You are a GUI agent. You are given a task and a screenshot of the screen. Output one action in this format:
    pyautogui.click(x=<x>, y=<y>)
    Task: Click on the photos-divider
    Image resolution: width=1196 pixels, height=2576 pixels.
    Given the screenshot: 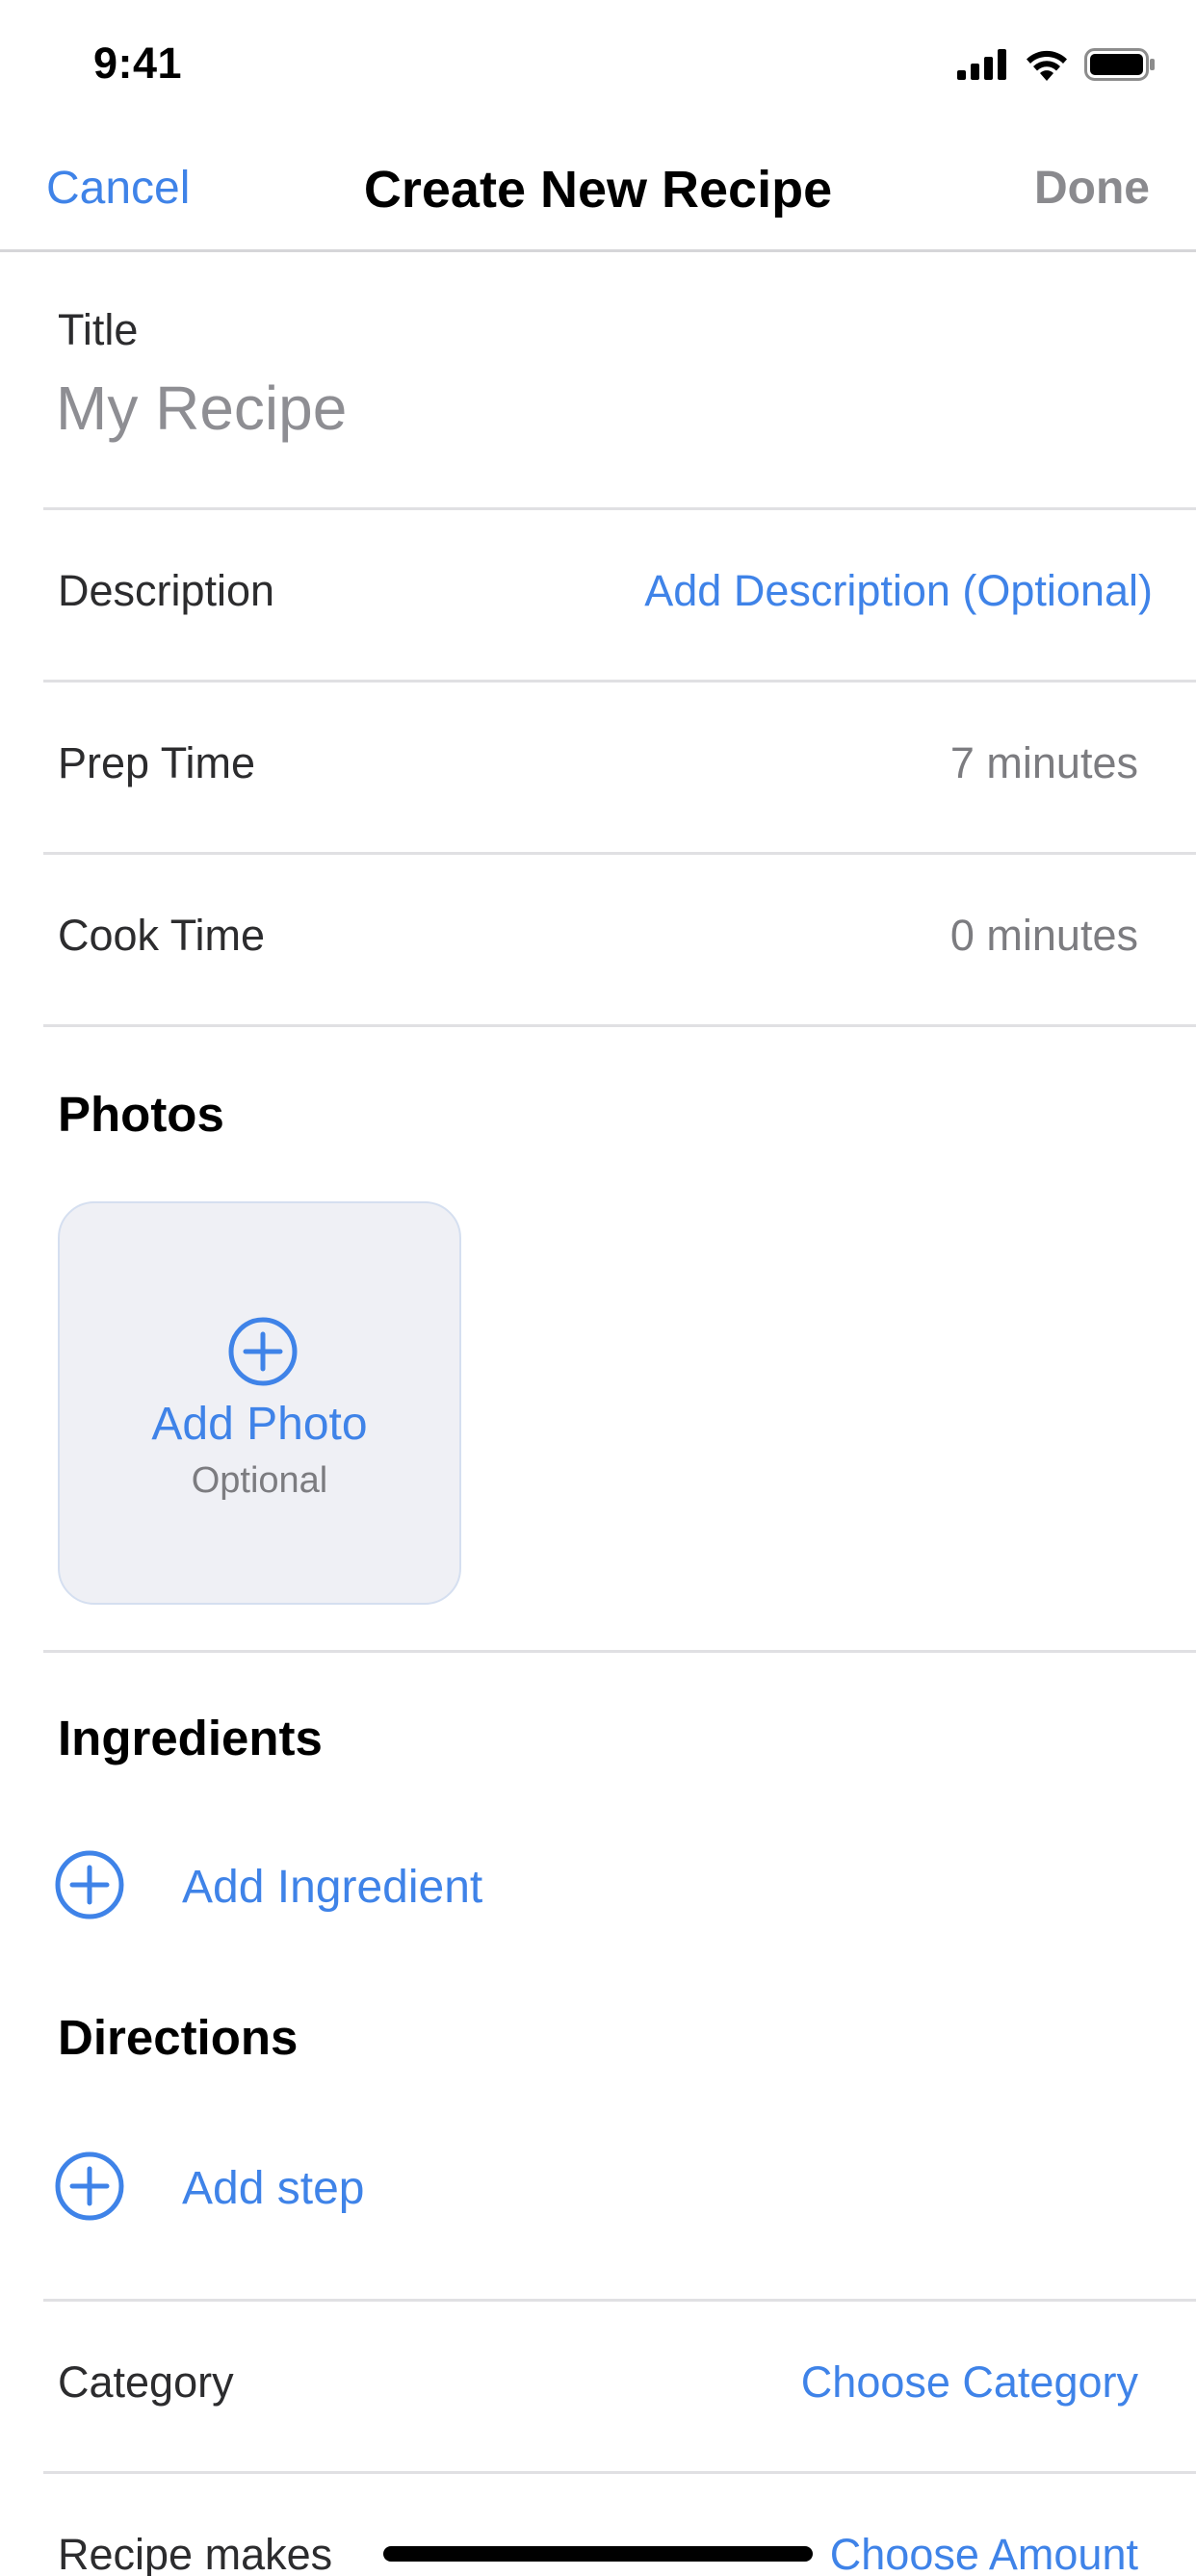 What is the action you would take?
    pyautogui.click(x=619, y=1651)
    